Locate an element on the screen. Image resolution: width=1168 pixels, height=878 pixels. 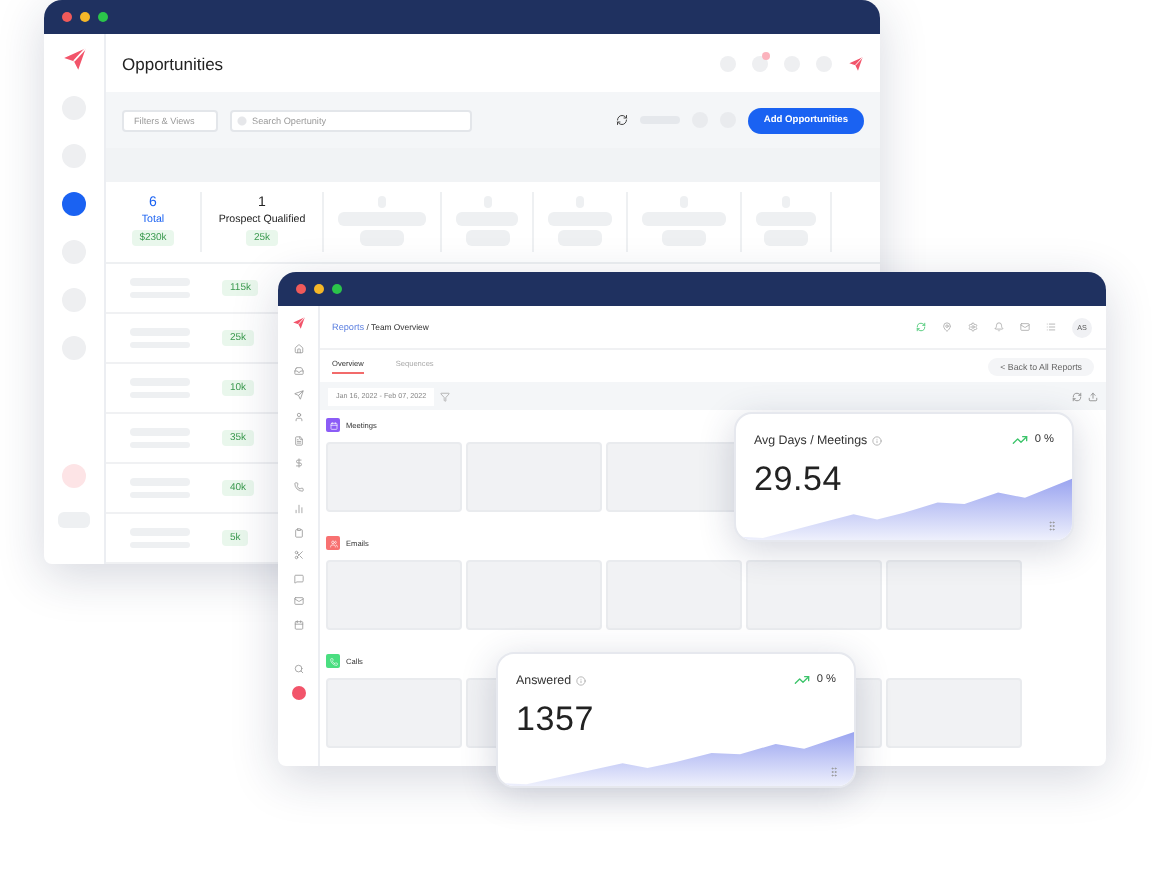
list-icon is located at coordinates (1051, 327).